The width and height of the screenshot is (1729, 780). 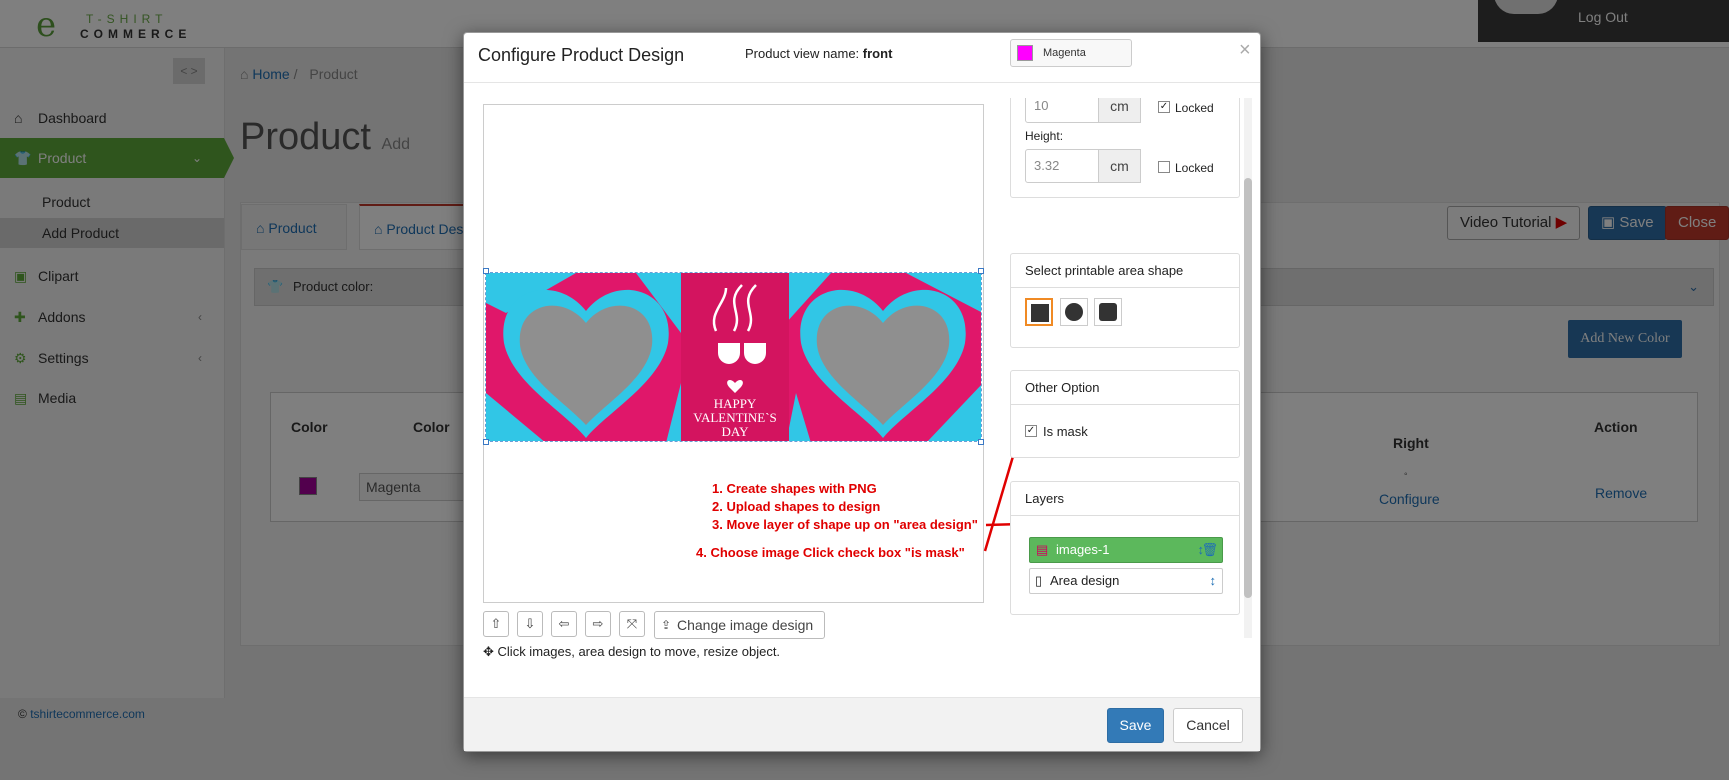 I want to click on square-icon, so click(x=1040, y=313).